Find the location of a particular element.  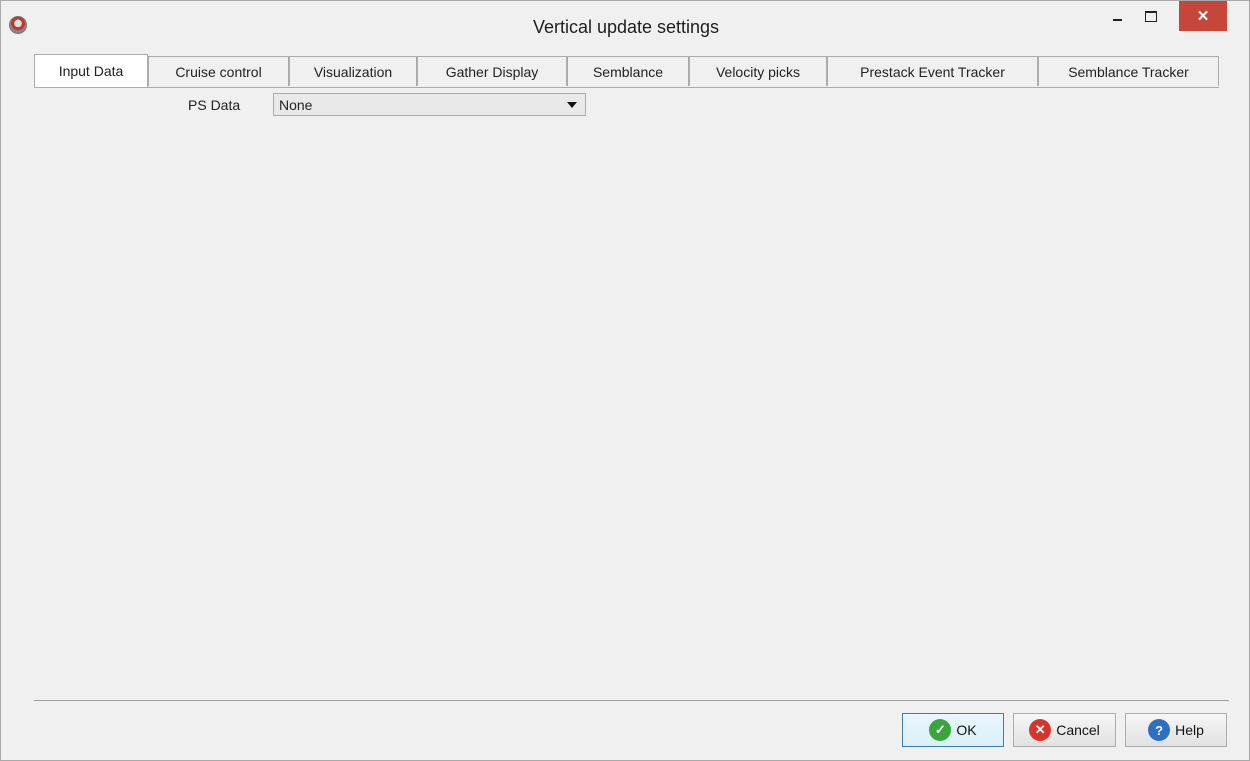

title-bar: Vertical update settings ✕ is located at coordinates (625, 25).